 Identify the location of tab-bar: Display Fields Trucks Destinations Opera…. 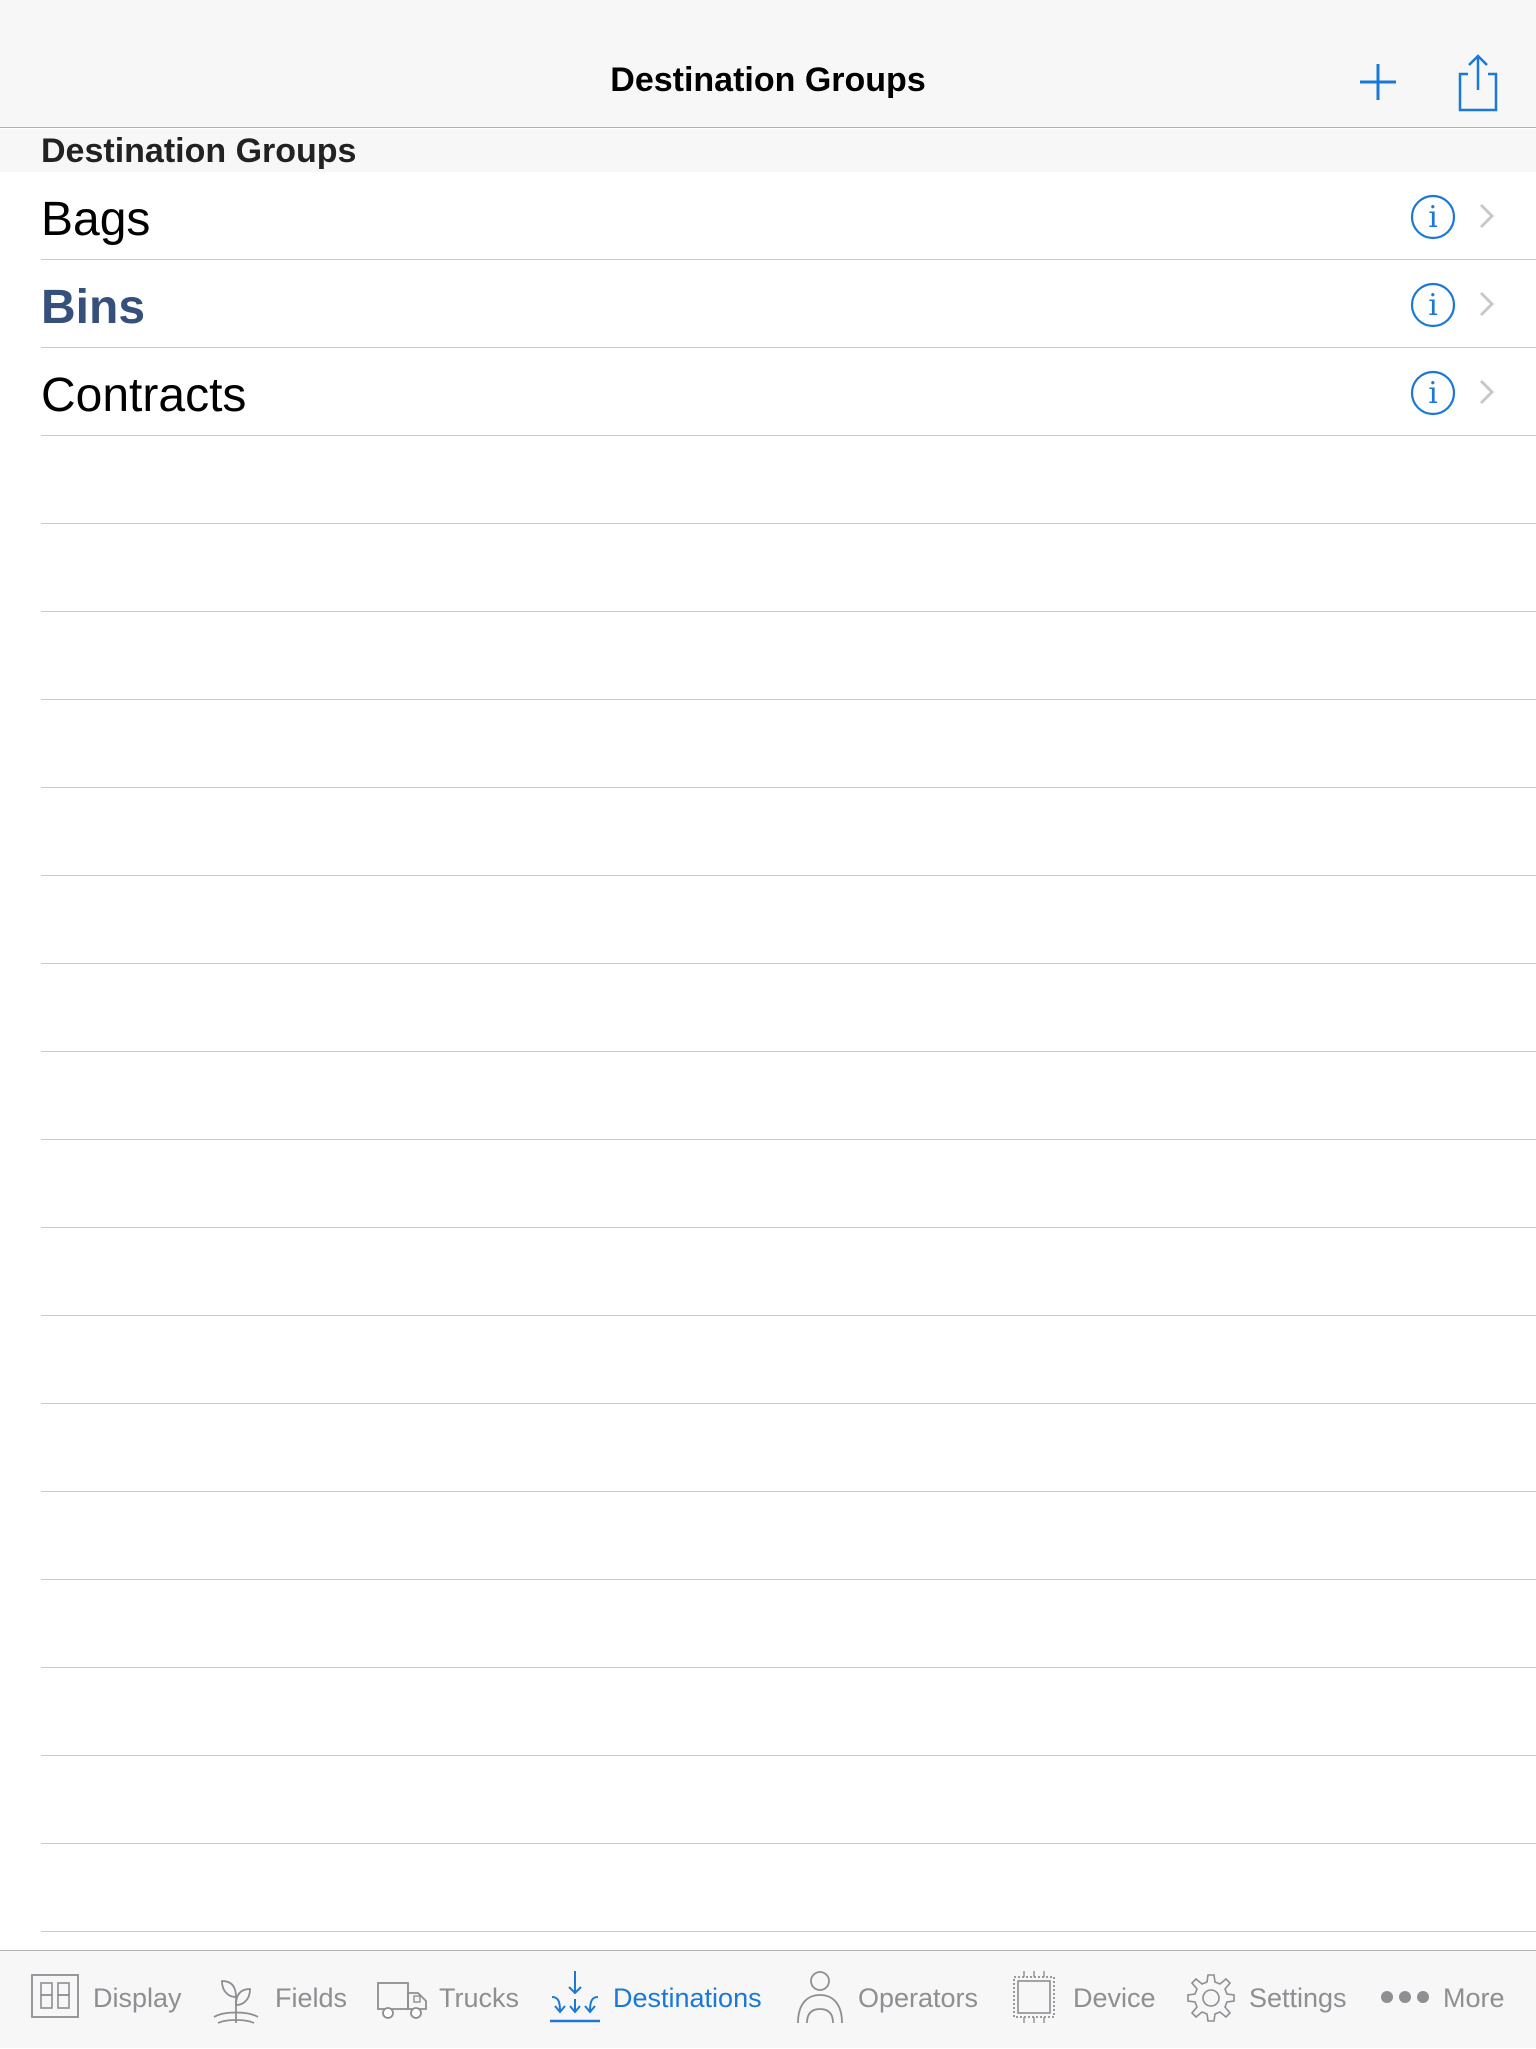
(768, 1999).